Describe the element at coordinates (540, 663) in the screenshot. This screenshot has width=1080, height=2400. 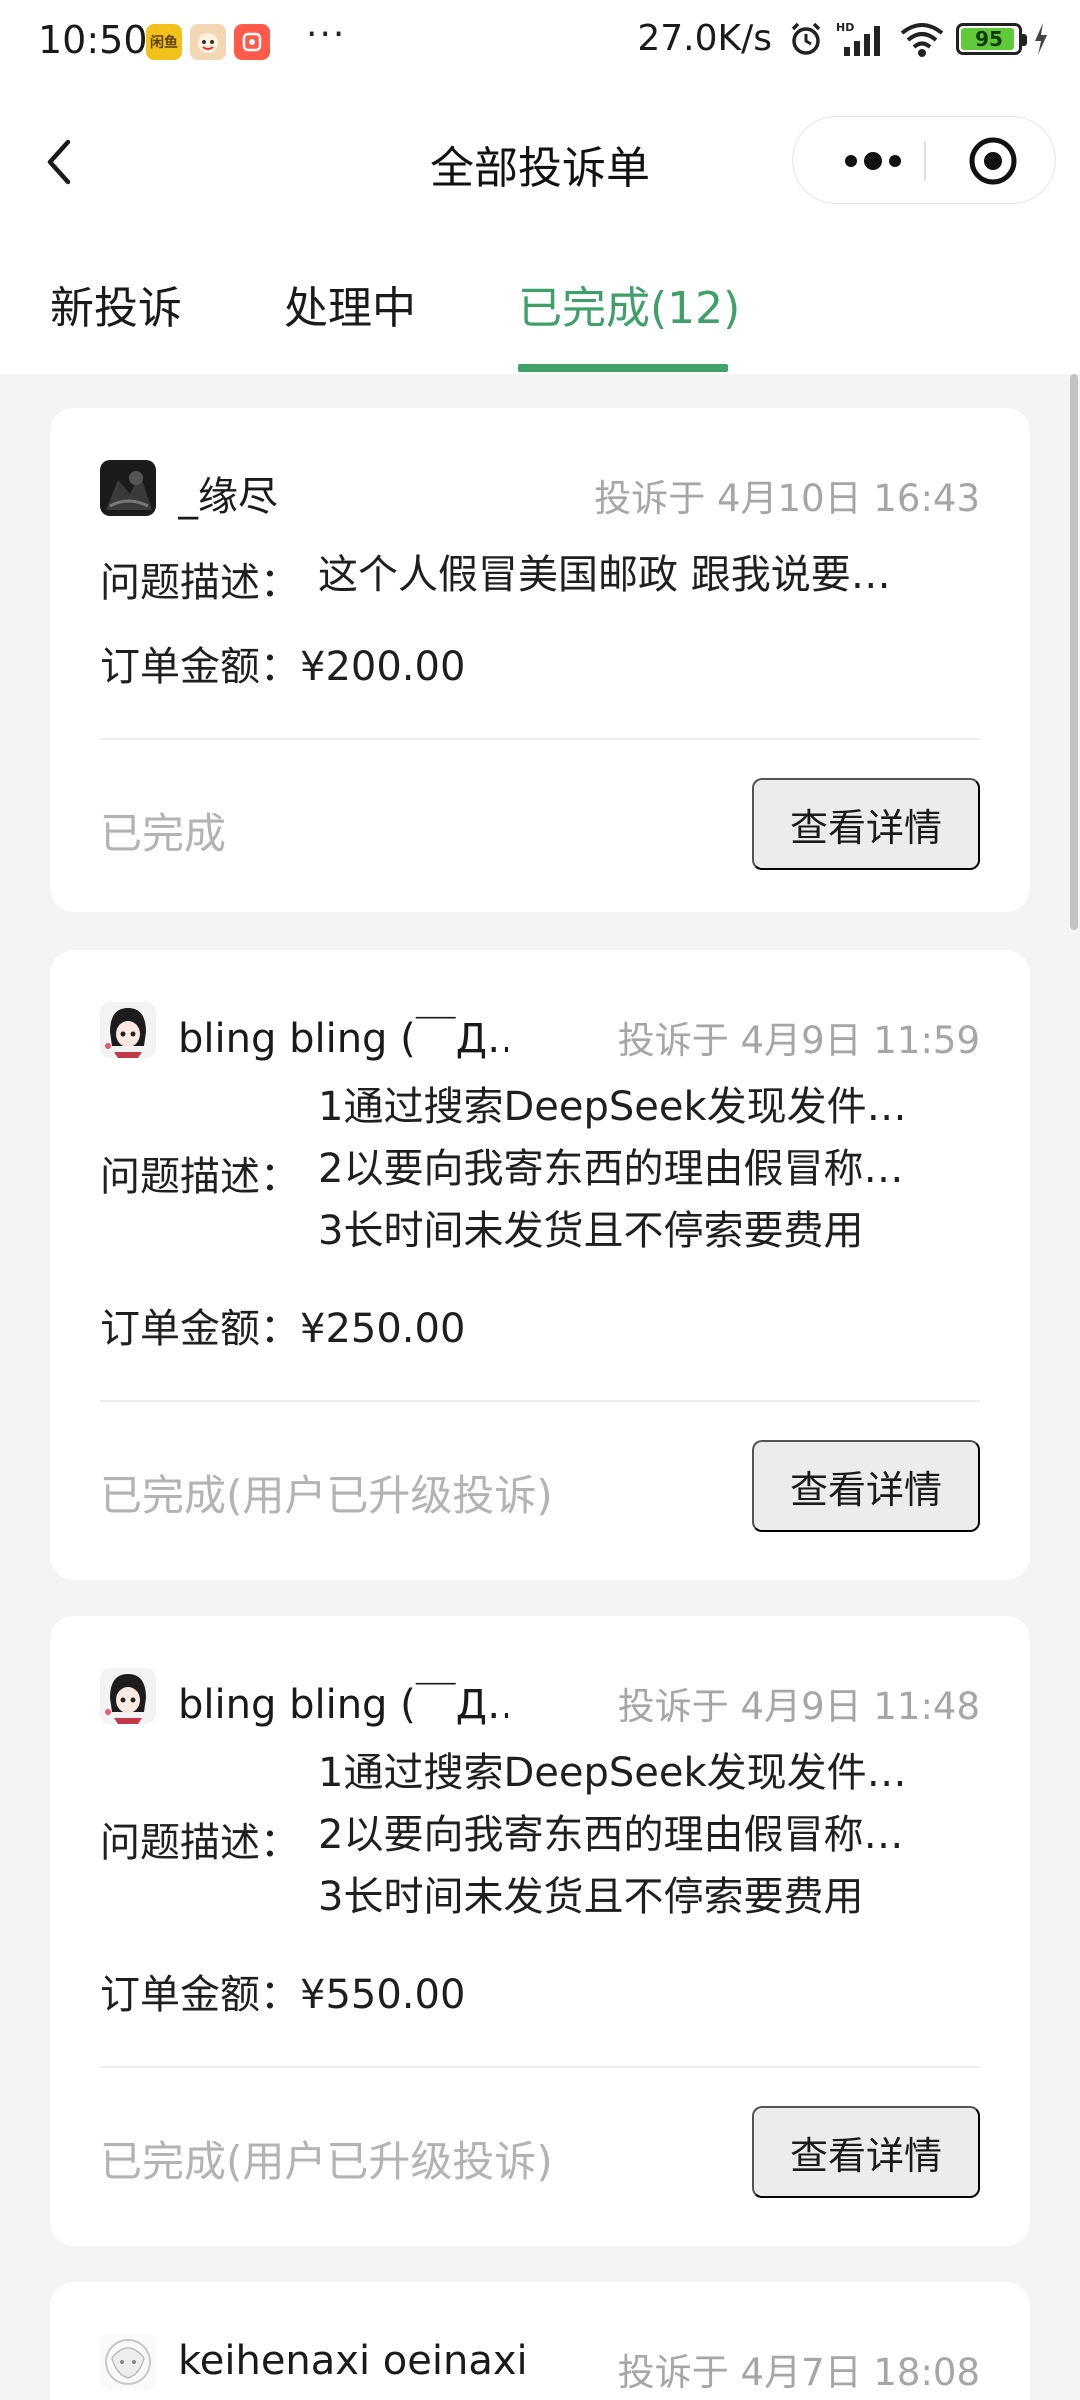
I see `amount-row: 订单金额：¥200.00` at that location.